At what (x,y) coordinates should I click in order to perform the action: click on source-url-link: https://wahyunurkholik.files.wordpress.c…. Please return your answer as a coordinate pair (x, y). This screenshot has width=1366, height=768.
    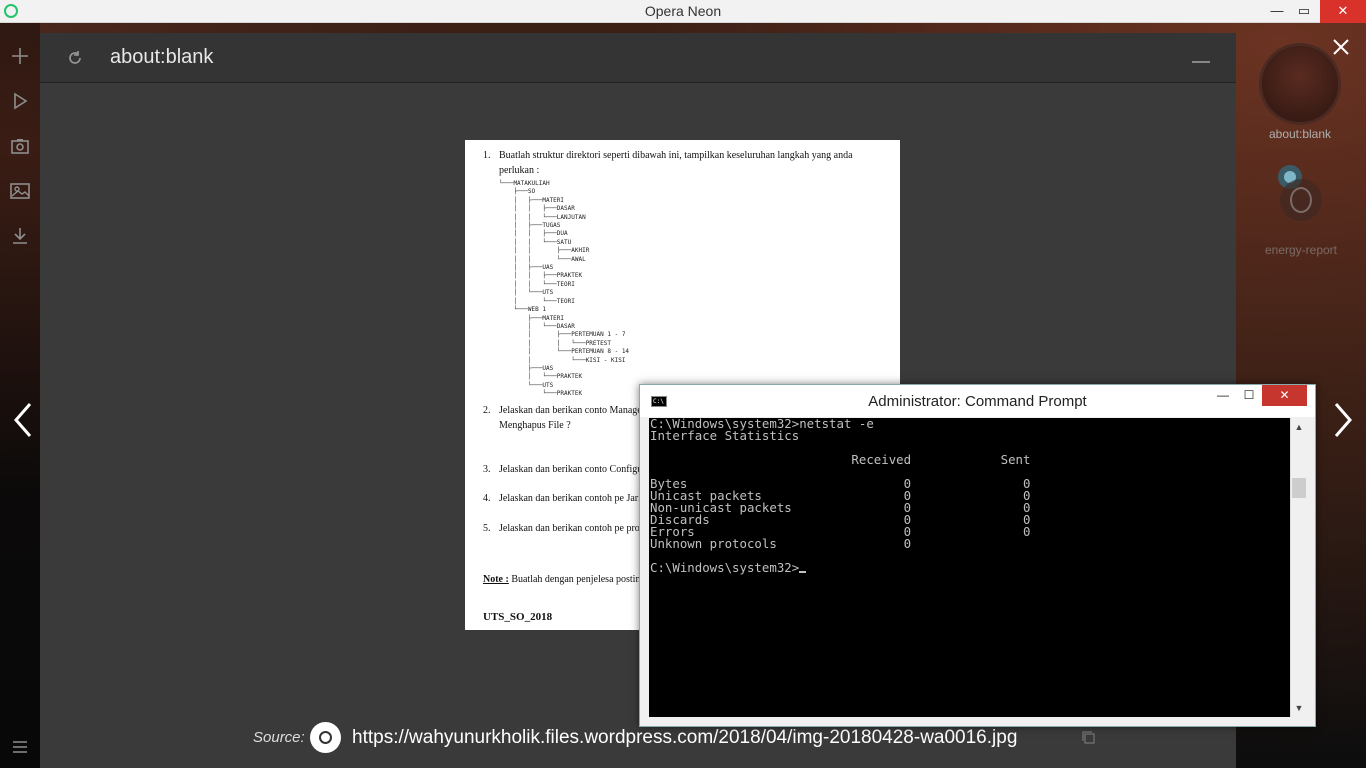
    Looking at the image, I should click on (684, 738).